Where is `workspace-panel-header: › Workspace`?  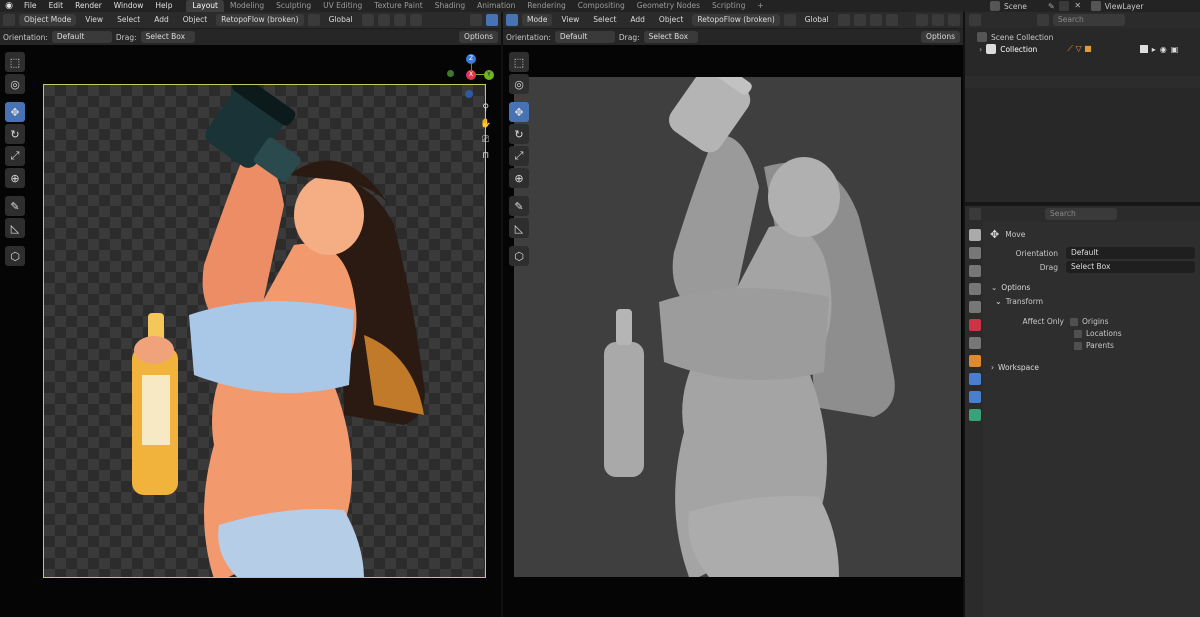 workspace-panel-header: › Workspace is located at coordinates (1091, 367).